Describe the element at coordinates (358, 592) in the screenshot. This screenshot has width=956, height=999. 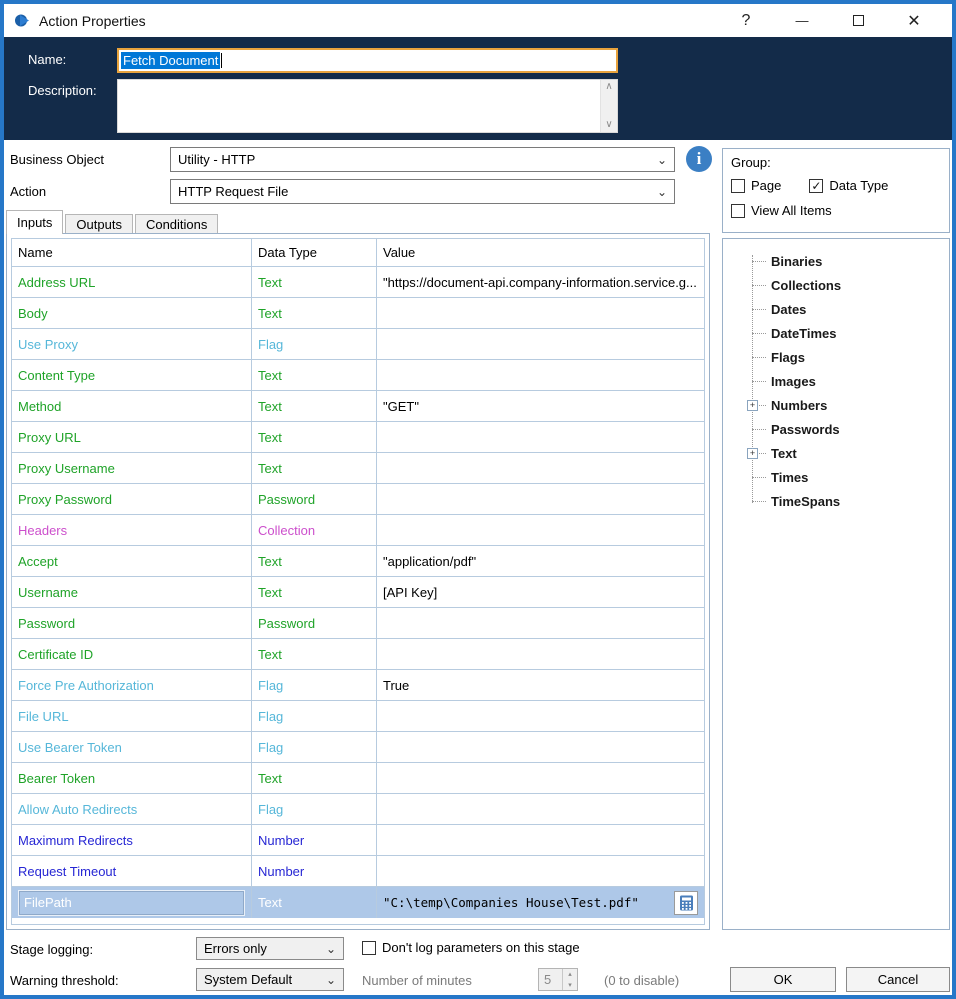
I see `table-row: Username Text [API Key]` at that location.